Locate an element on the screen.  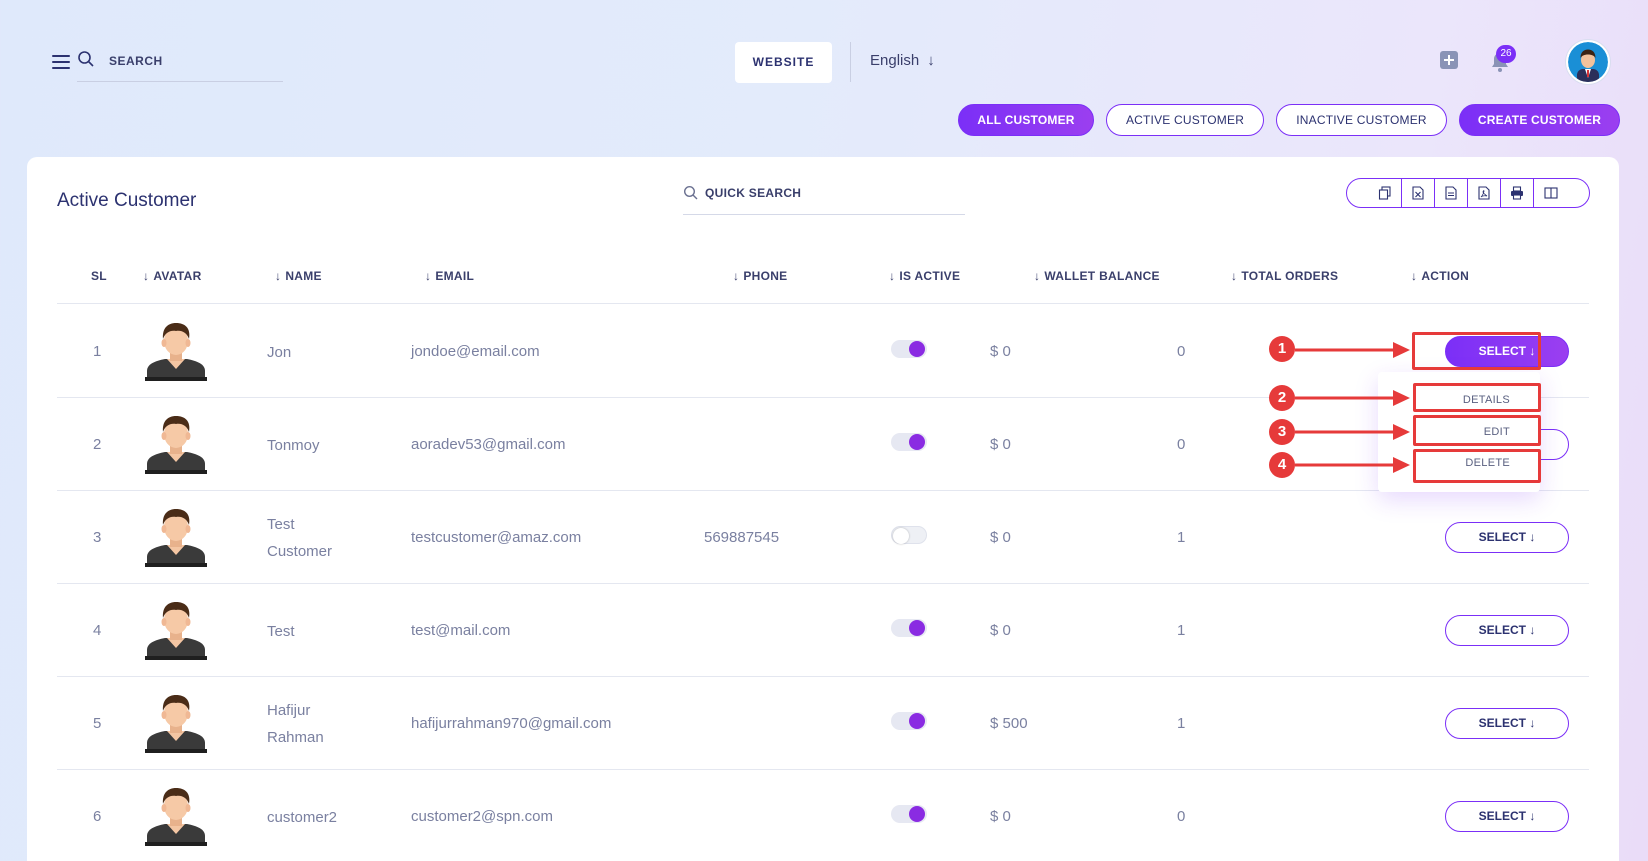
create-customer-button: CREATE CUSTOMER is located at coordinates (1539, 120).